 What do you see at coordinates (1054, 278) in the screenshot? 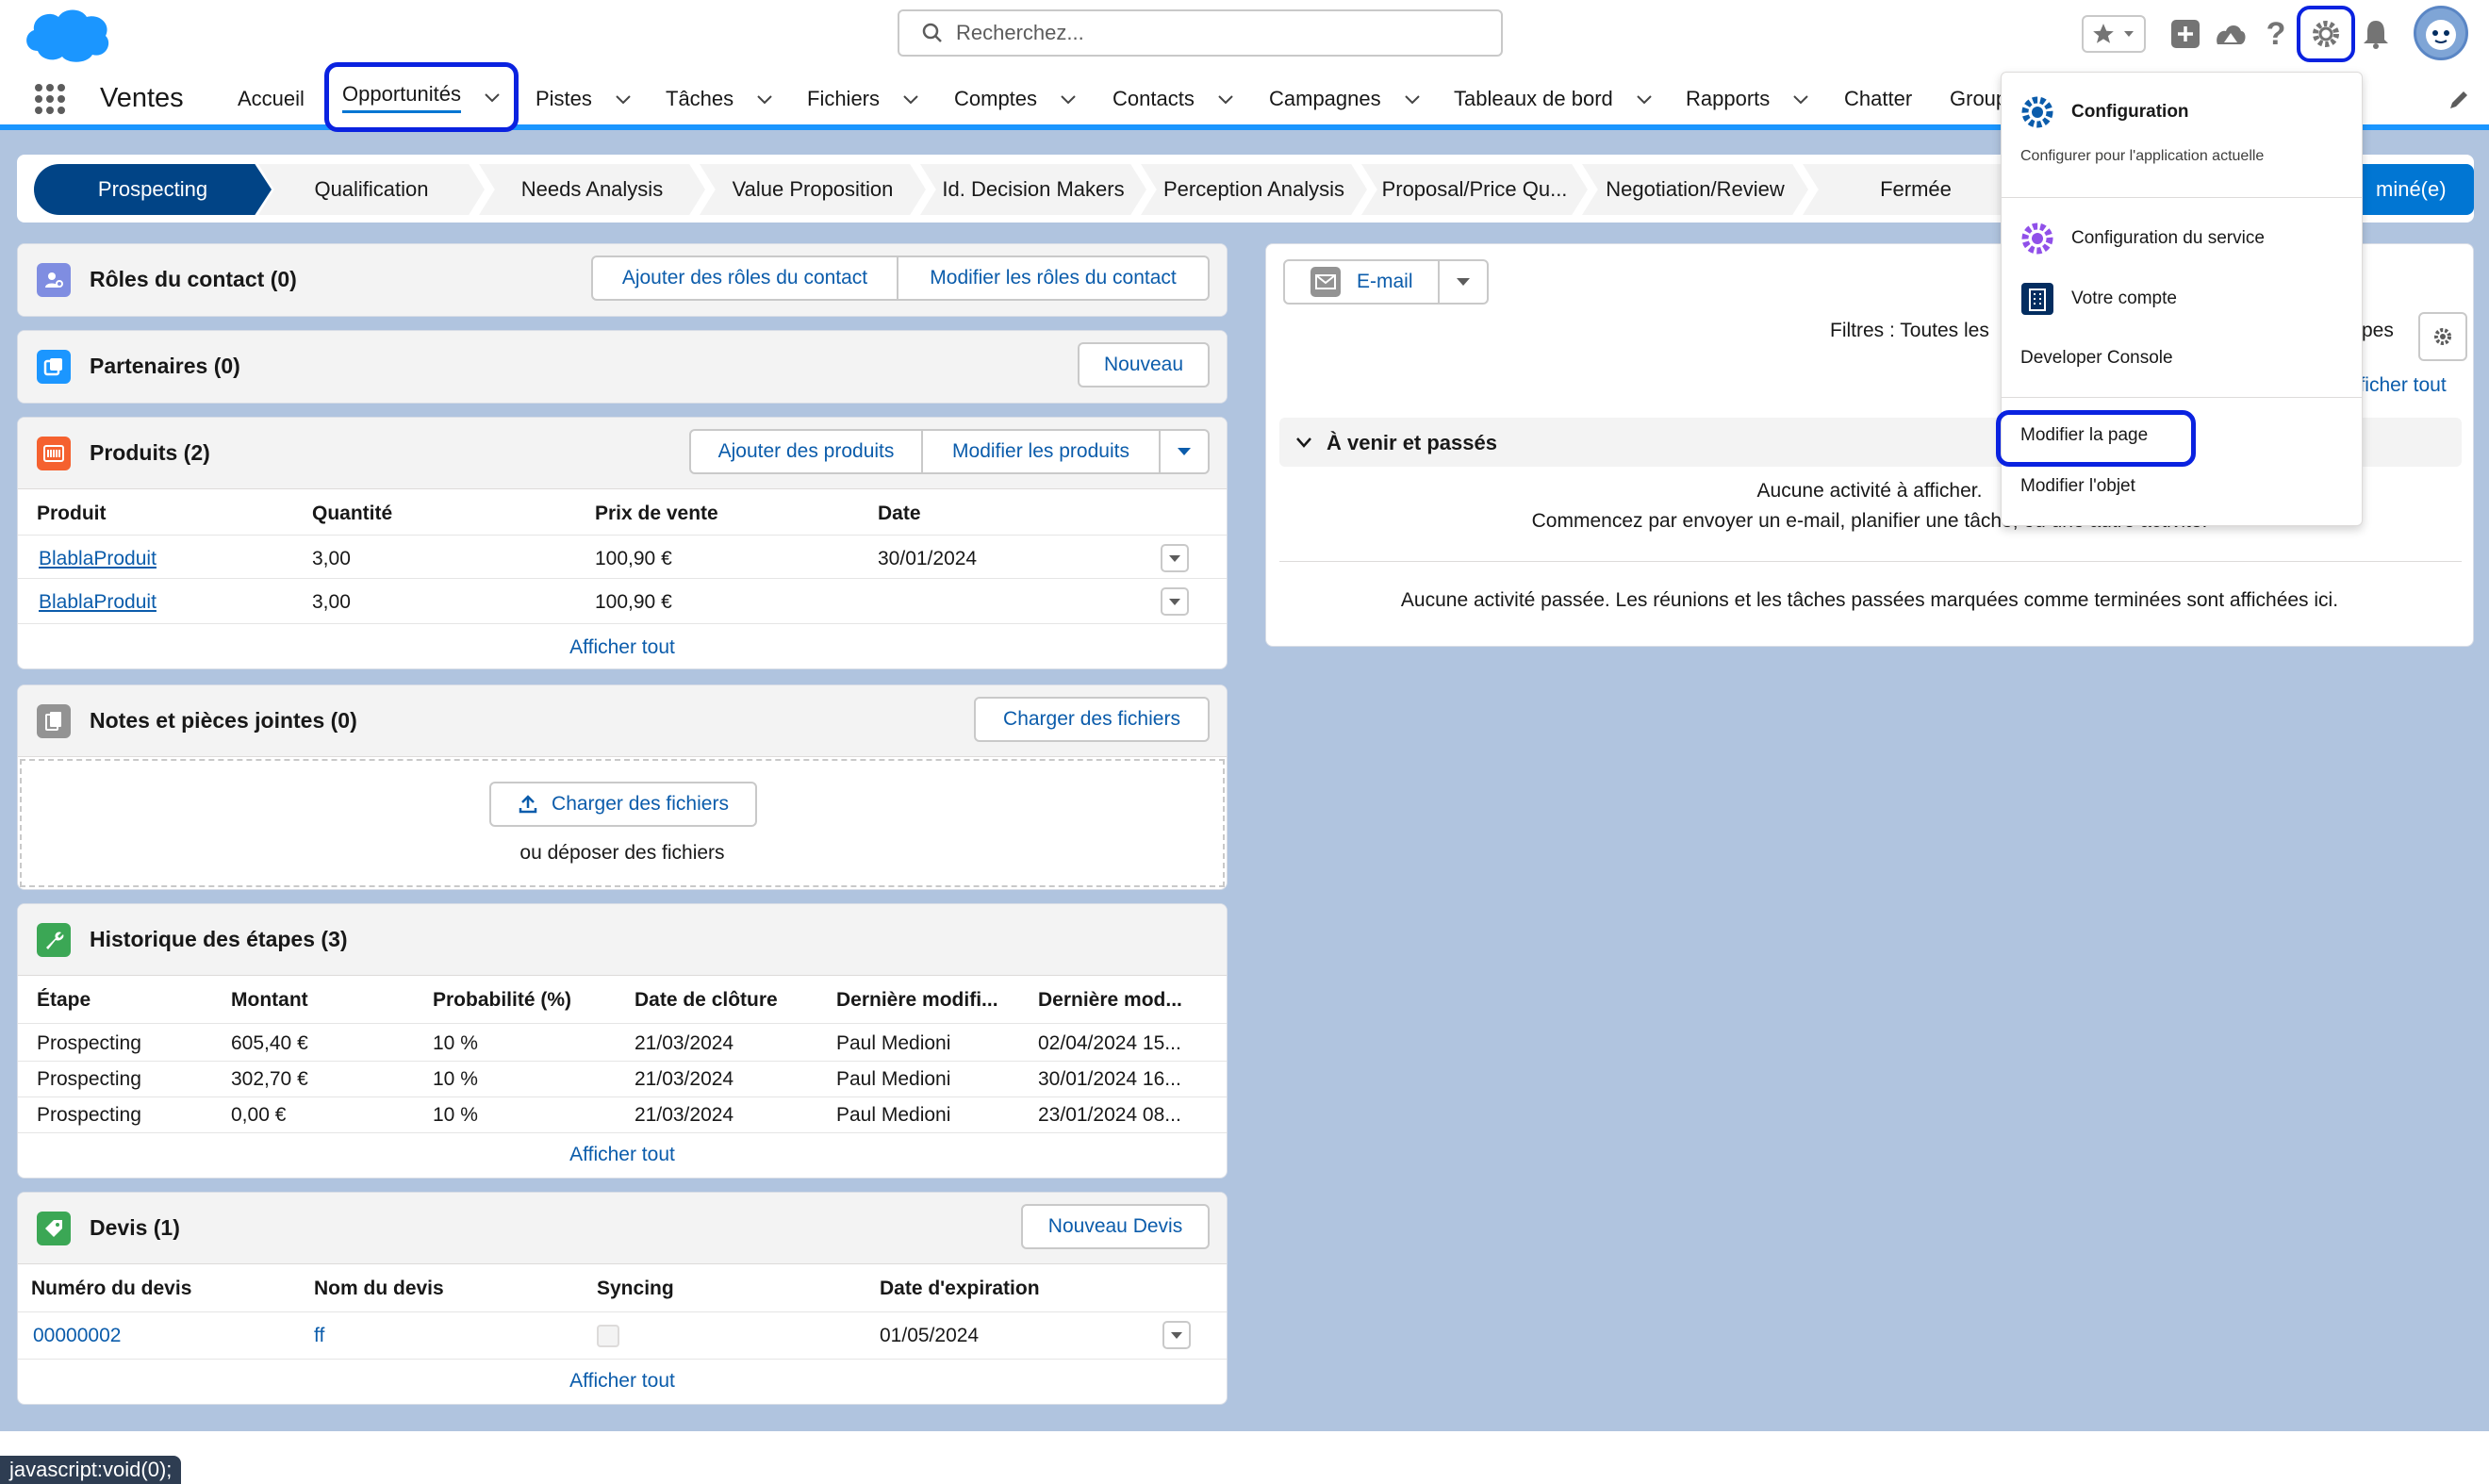
I see `edit-contact-roles-button: Modifier les rôles du contact` at bounding box center [1054, 278].